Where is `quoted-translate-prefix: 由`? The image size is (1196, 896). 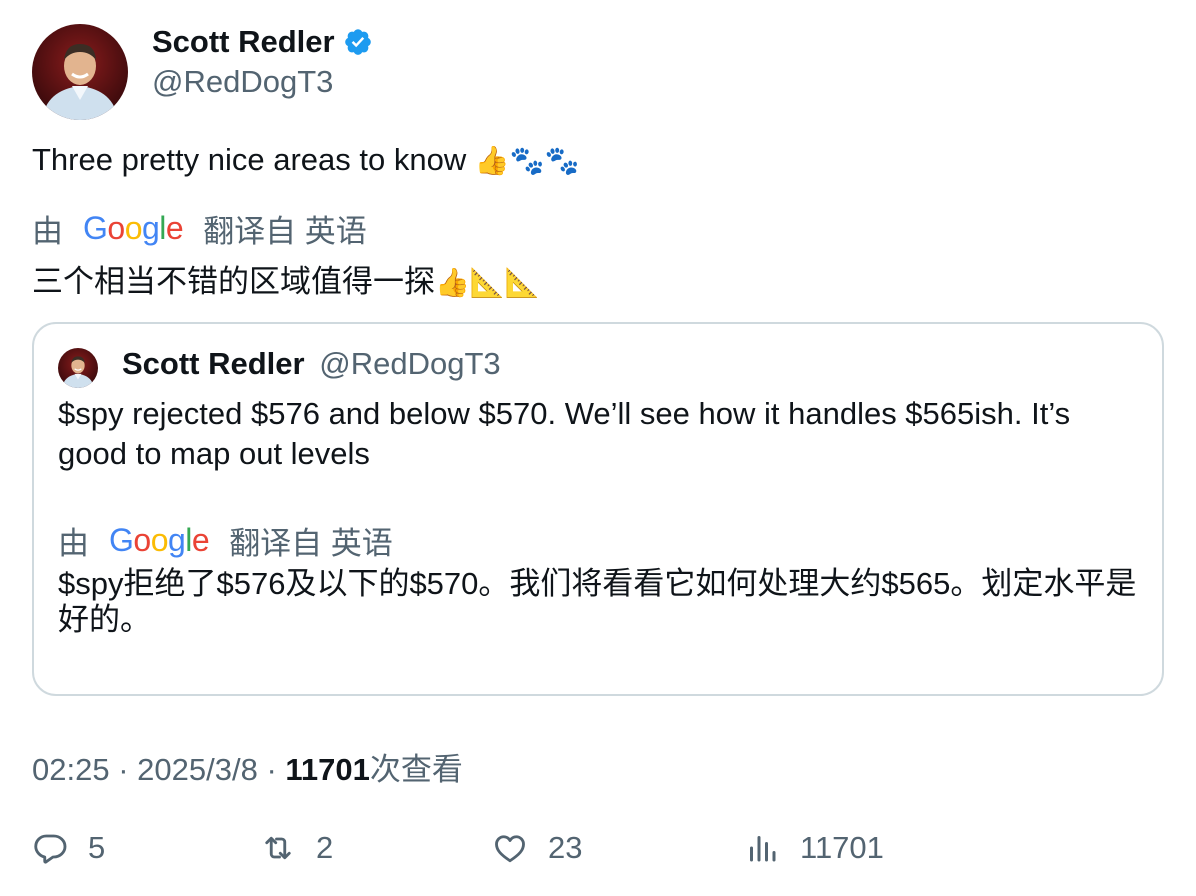 quoted-translate-prefix: 由 is located at coordinates (73, 543).